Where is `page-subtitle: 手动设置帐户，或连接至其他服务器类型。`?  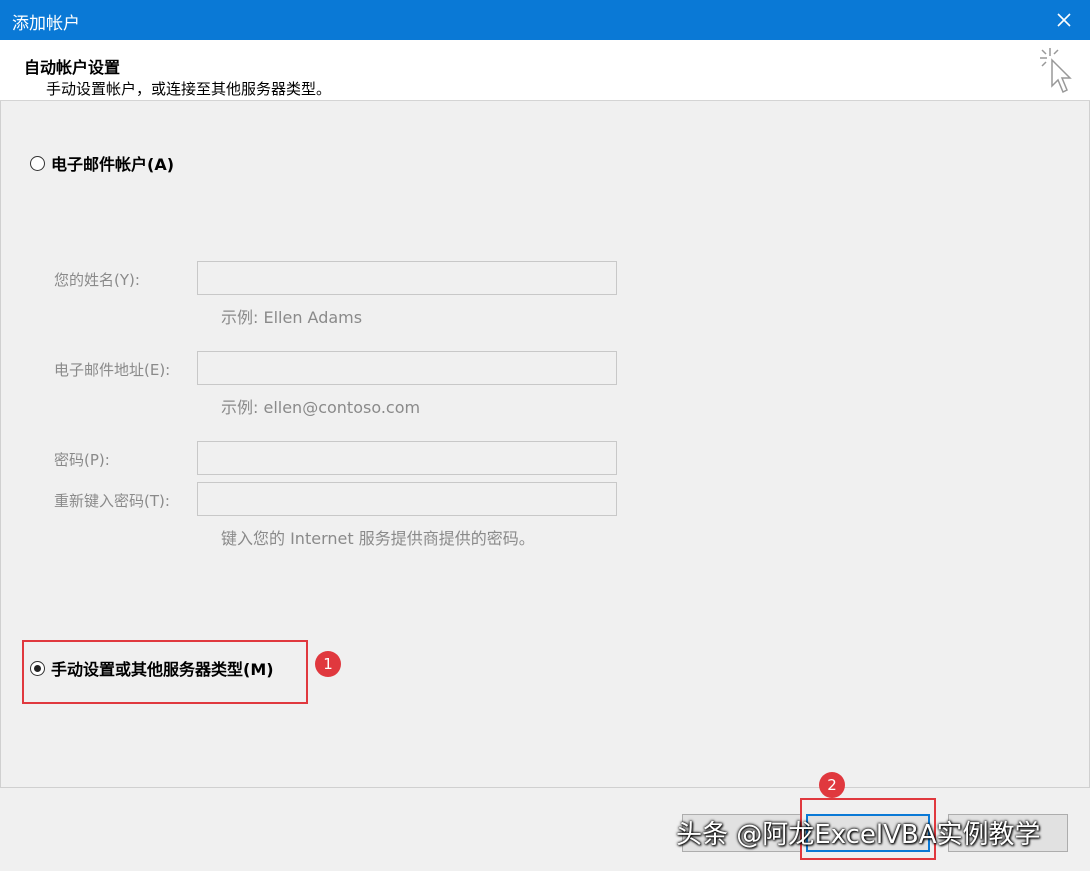
page-subtitle: 手动设置帐户，或连接至其他服务器类型。 is located at coordinates (189, 89).